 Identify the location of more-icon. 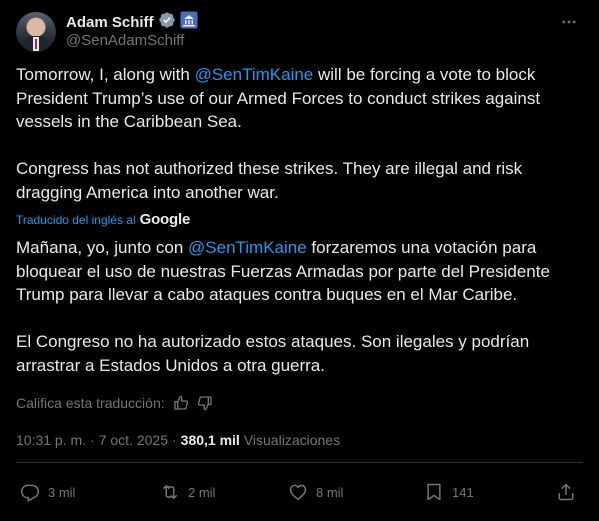
(569, 22).